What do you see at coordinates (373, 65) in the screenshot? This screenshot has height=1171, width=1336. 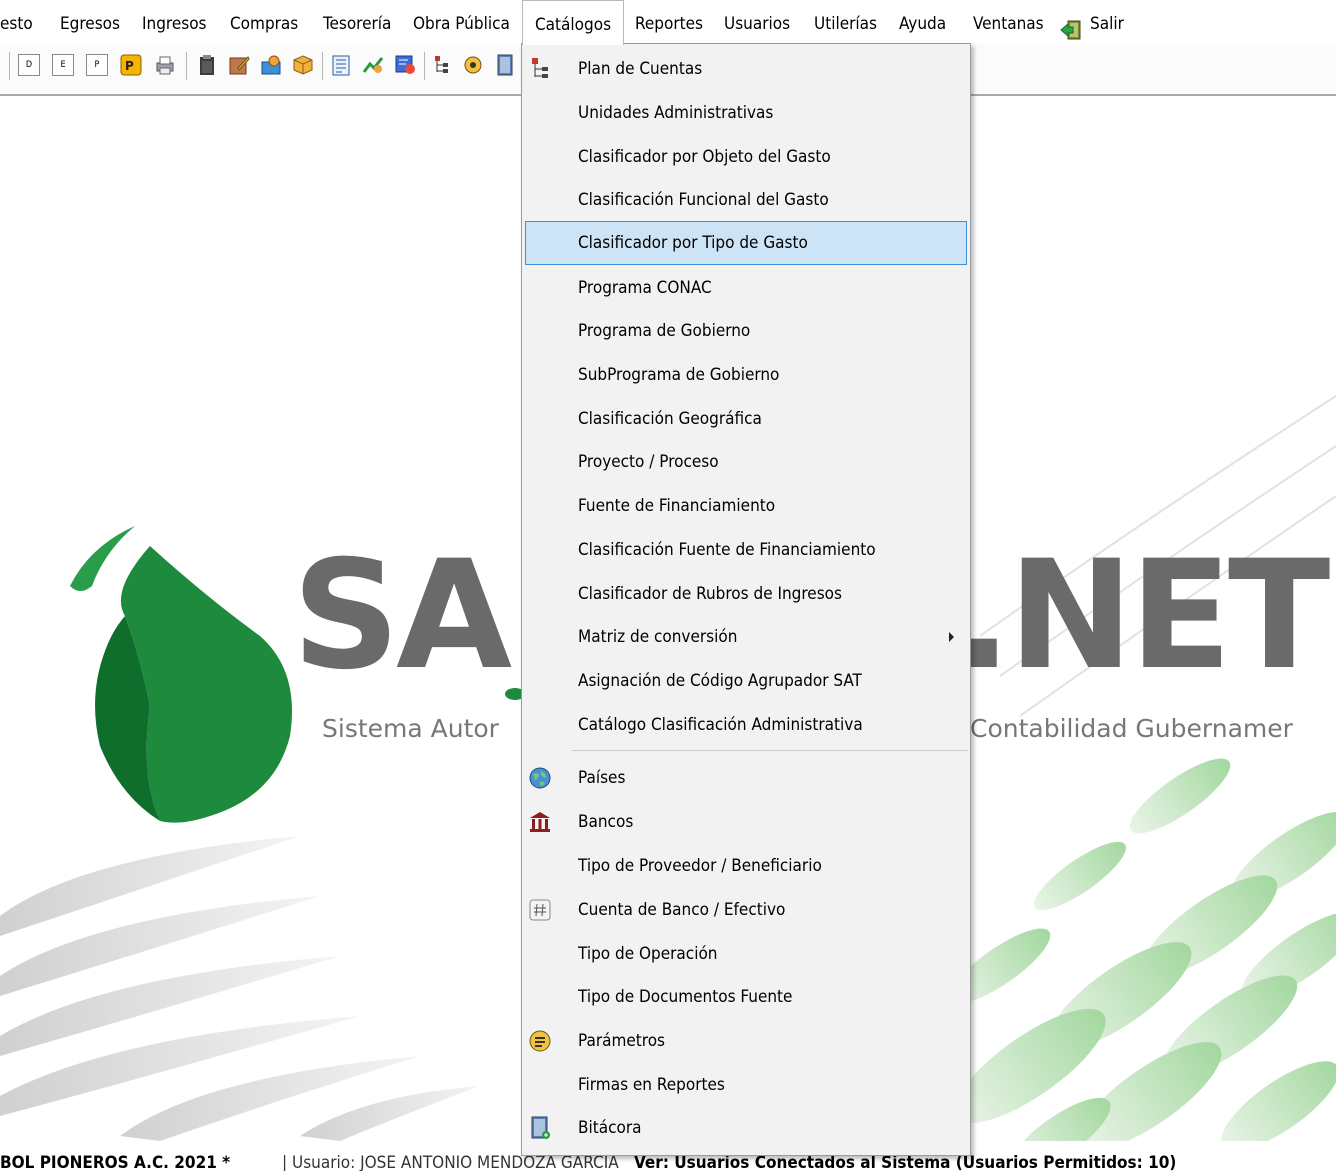 I see `chart-icon` at bounding box center [373, 65].